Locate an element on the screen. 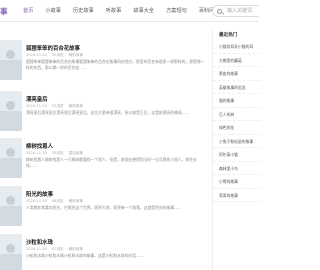  article-meta: 2024-11-30 47浏览 睡前故事 is located at coordinates (57, 249).